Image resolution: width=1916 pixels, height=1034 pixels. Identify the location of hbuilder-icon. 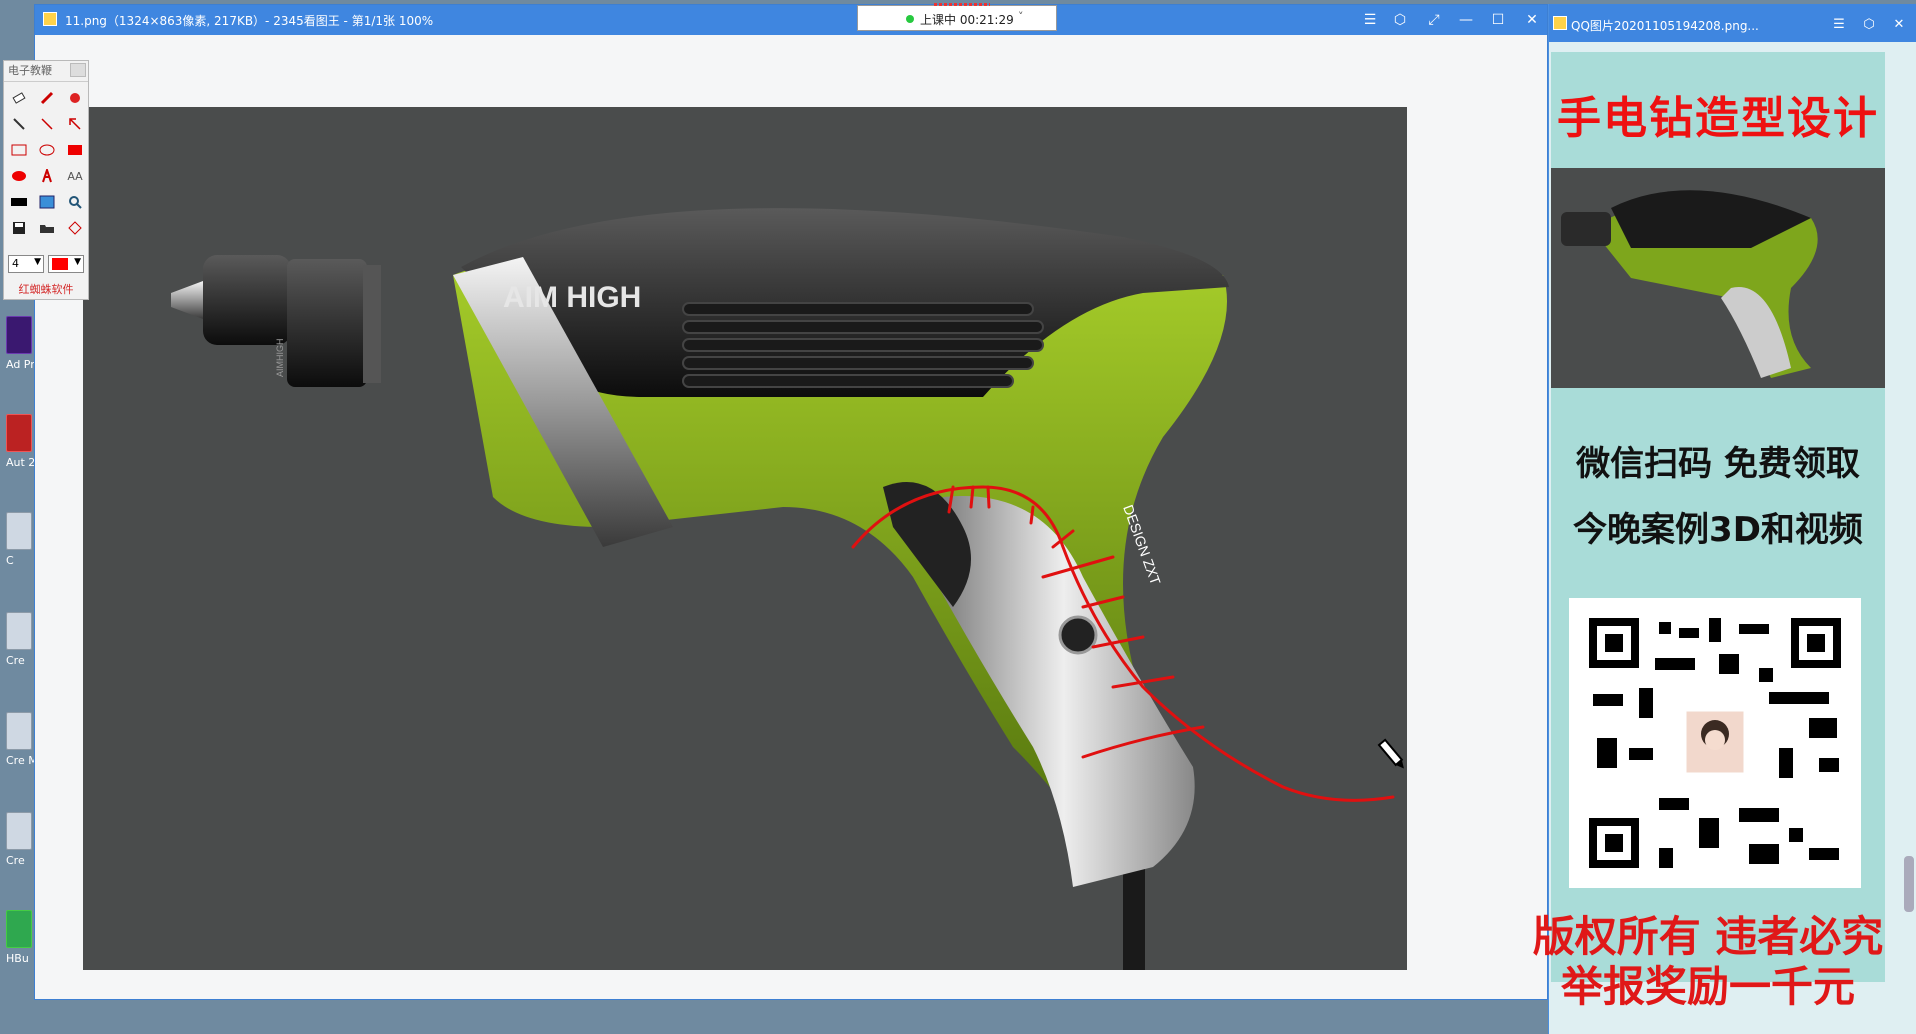
(19, 929).